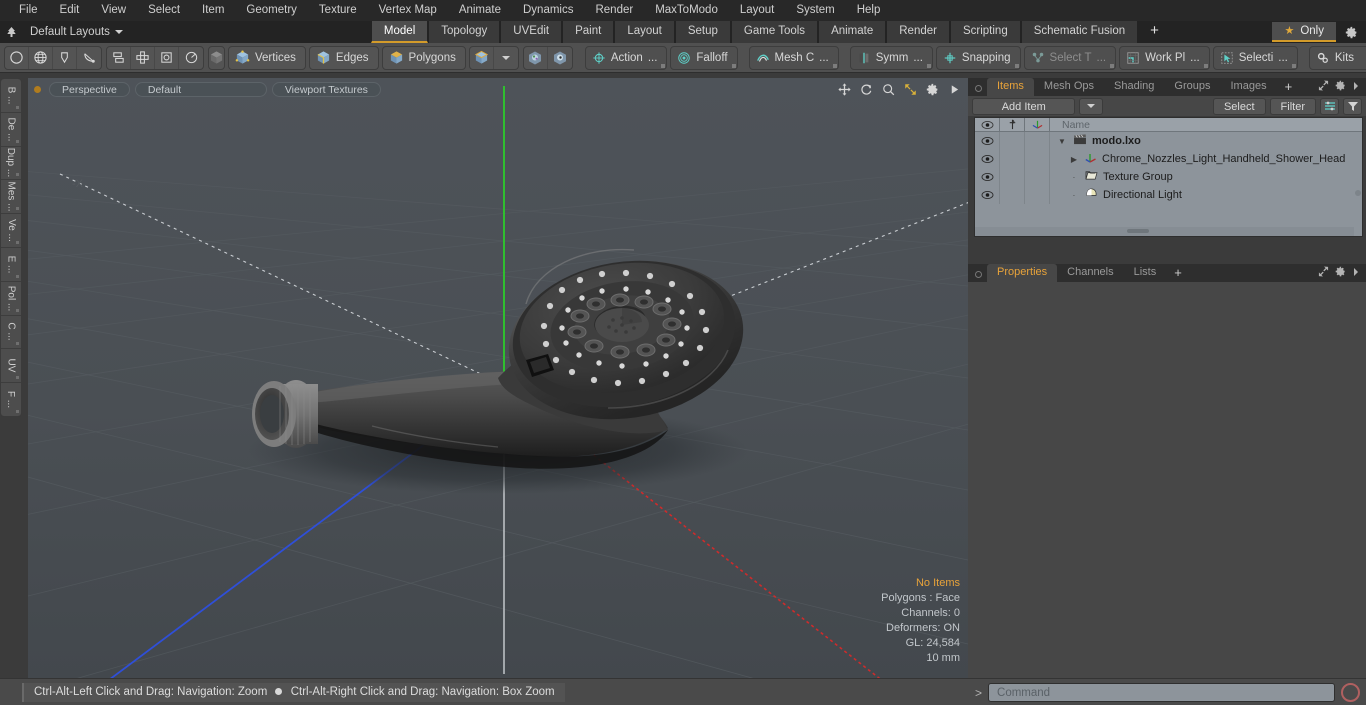 The image size is (1366, 705). Describe the element at coordinates (588, 32) in the screenshot. I see `tab-paint: Paint` at that location.